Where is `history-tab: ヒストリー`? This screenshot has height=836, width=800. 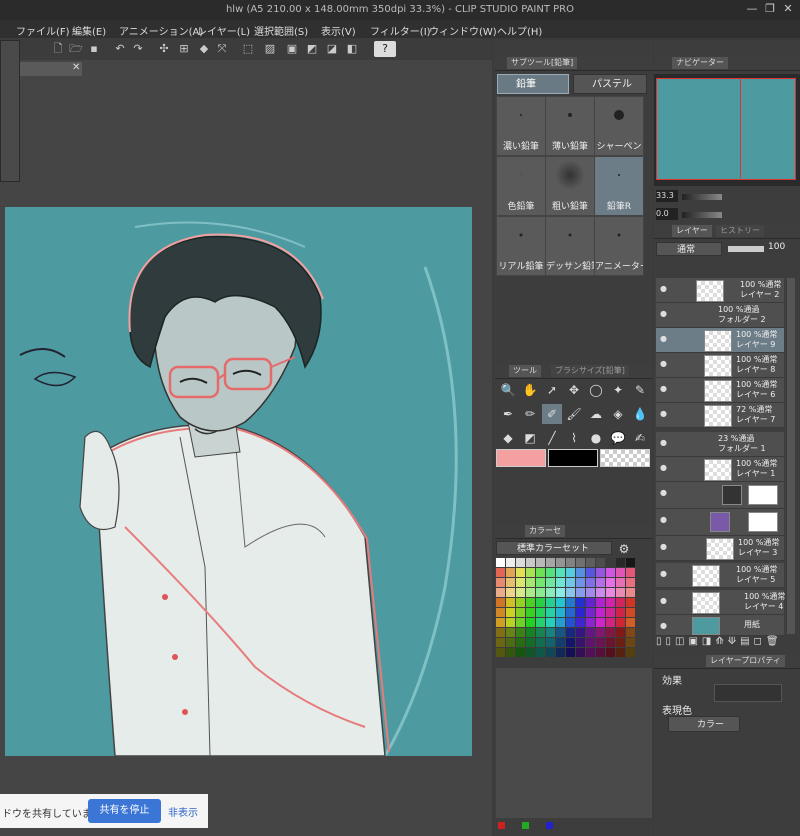 history-tab: ヒストリー is located at coordinates (740, 231).